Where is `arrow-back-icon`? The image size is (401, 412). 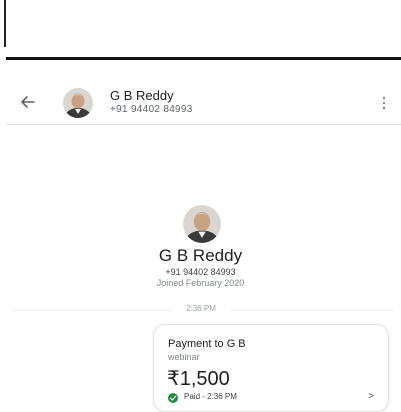 arrow-back-icon is located at coordinates (28, 102).